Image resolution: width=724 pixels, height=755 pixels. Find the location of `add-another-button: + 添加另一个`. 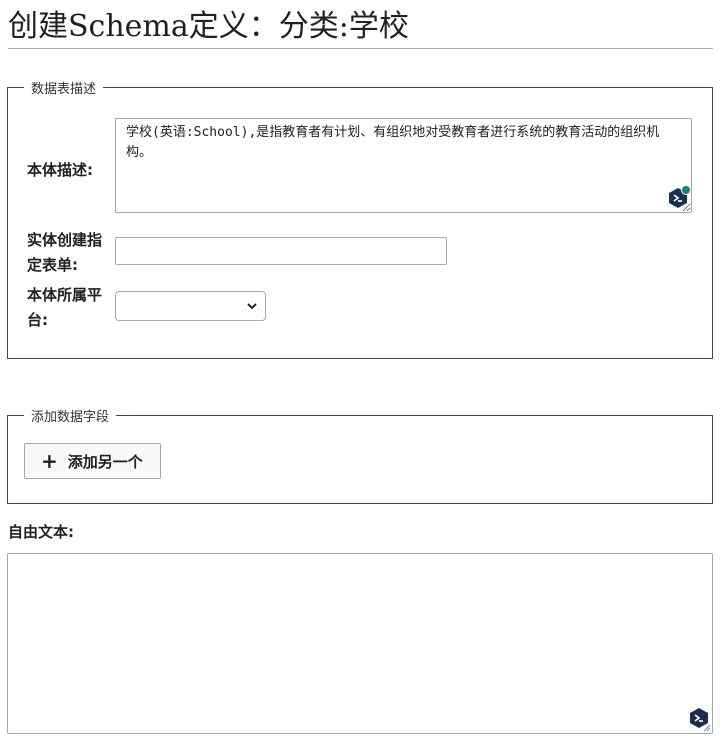

add-another-button: + 添加另一个 is located at coordinates (92, 461).